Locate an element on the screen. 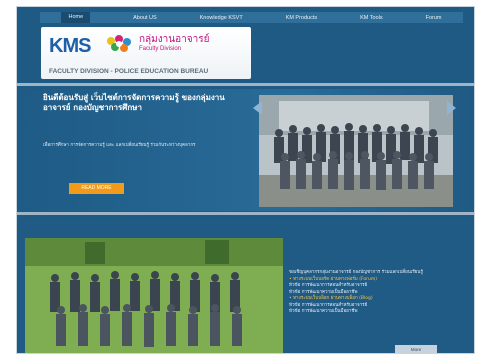  slider-next-arrow-icon is located at coordinates (451, 108).